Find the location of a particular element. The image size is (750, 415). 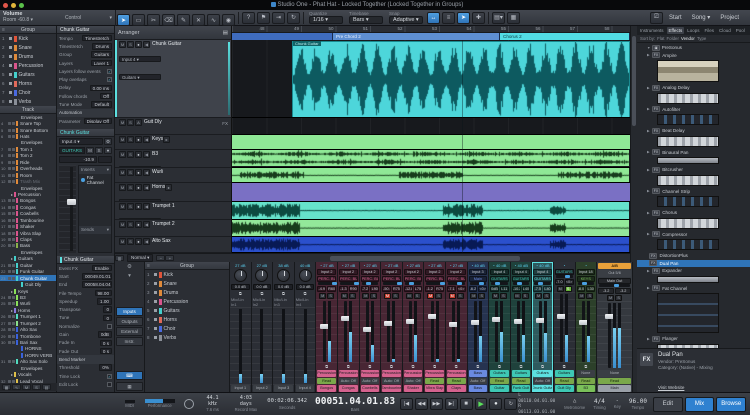

pan-readout: <0> is located at coordinates (569, 281).